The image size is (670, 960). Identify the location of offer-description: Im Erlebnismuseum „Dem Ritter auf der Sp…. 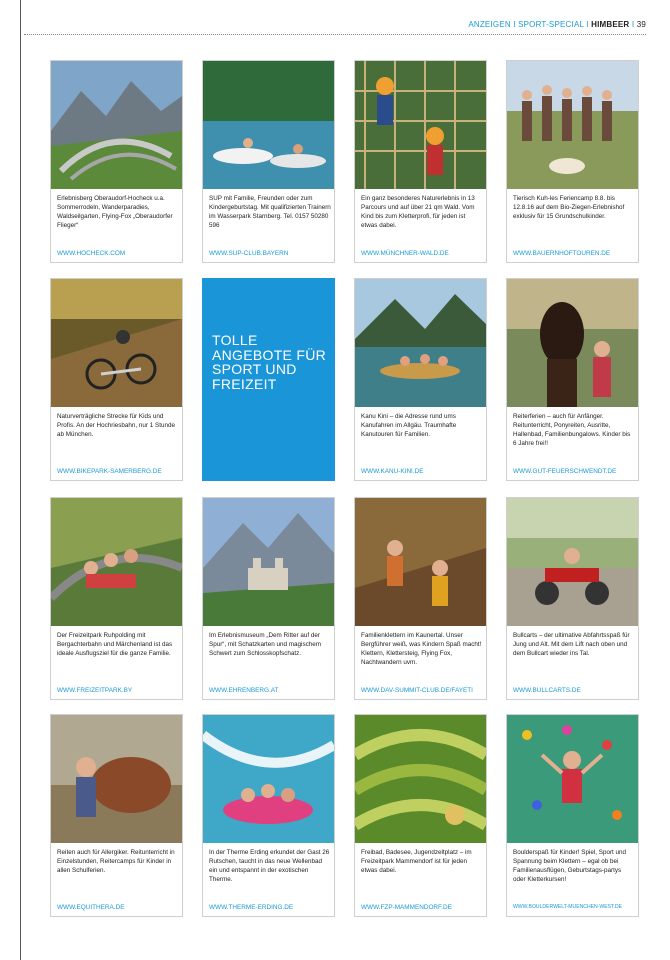
(265, 644).